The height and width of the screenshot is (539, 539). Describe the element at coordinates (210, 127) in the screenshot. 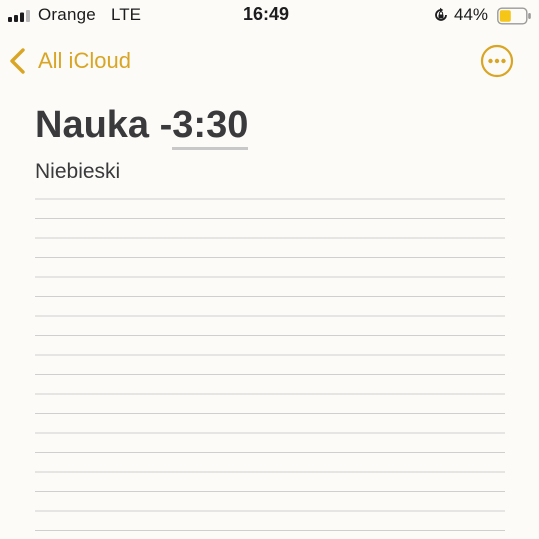

I see `note-title-time: 3:30` at that location.